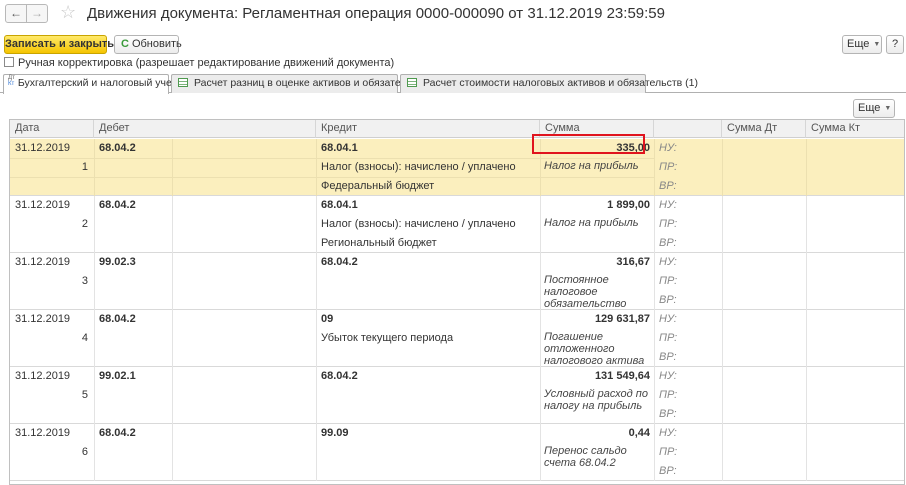 The width and height of the screenshot is (906, 485). What do you see at coordinates (588, 144) in the screenshot?
I see `highlight-frame` at bounding box center [588, 144].